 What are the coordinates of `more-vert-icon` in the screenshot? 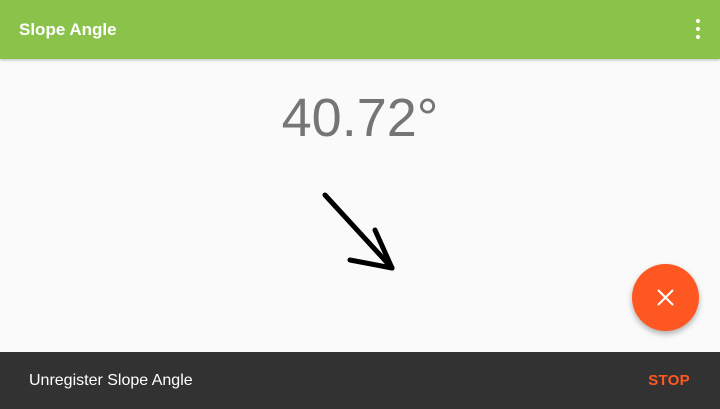 It's located at (698, 29).